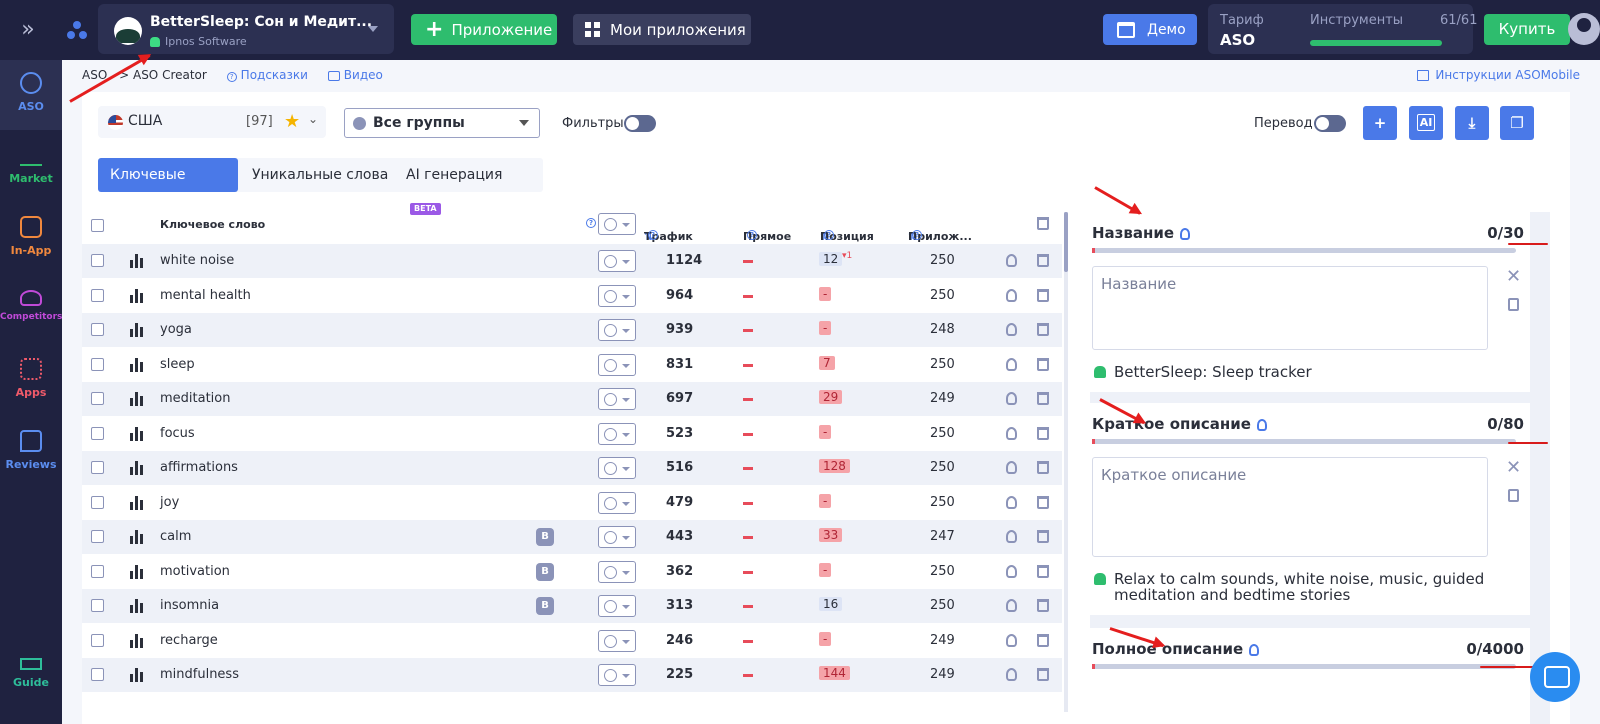 The height and width of the screenshot is (724, 1600). Describe the element at coordinates (572, 641) in the screenshot. I see `table-row: recharge 246 - 249` at that location.